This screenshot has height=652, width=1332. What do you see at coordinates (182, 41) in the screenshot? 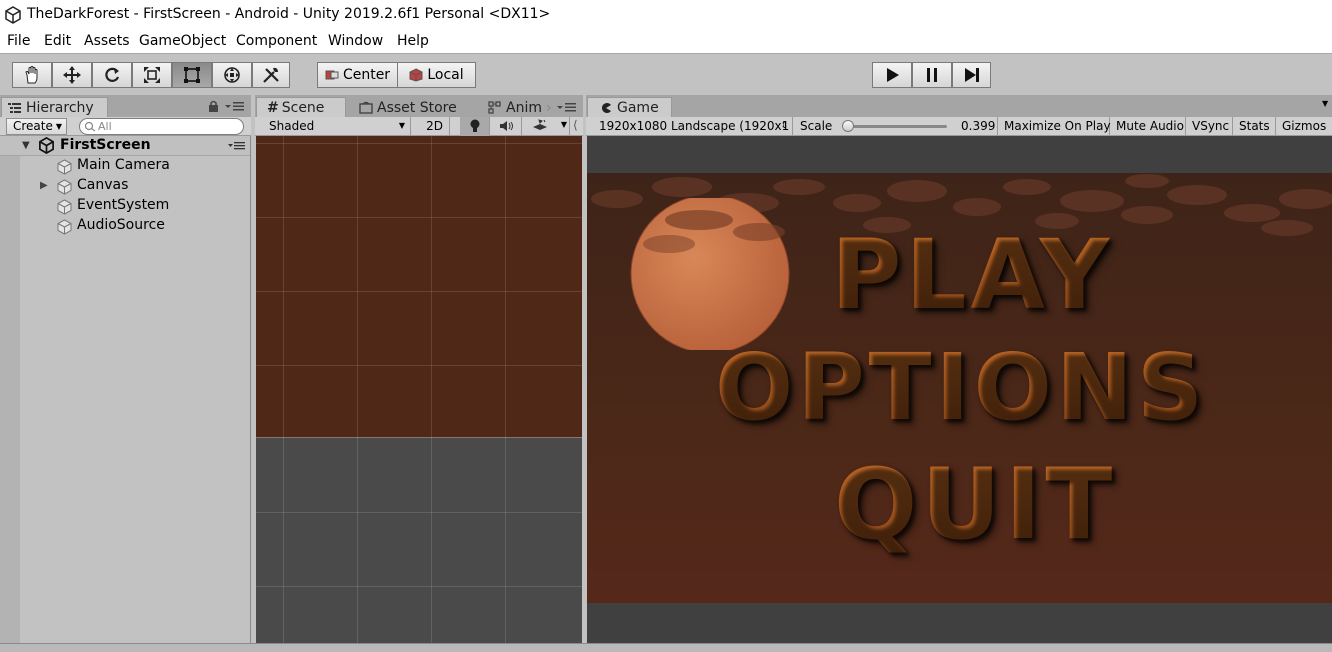
I see `menu-gameobject: GameObject` at bounding box center [182, 41].